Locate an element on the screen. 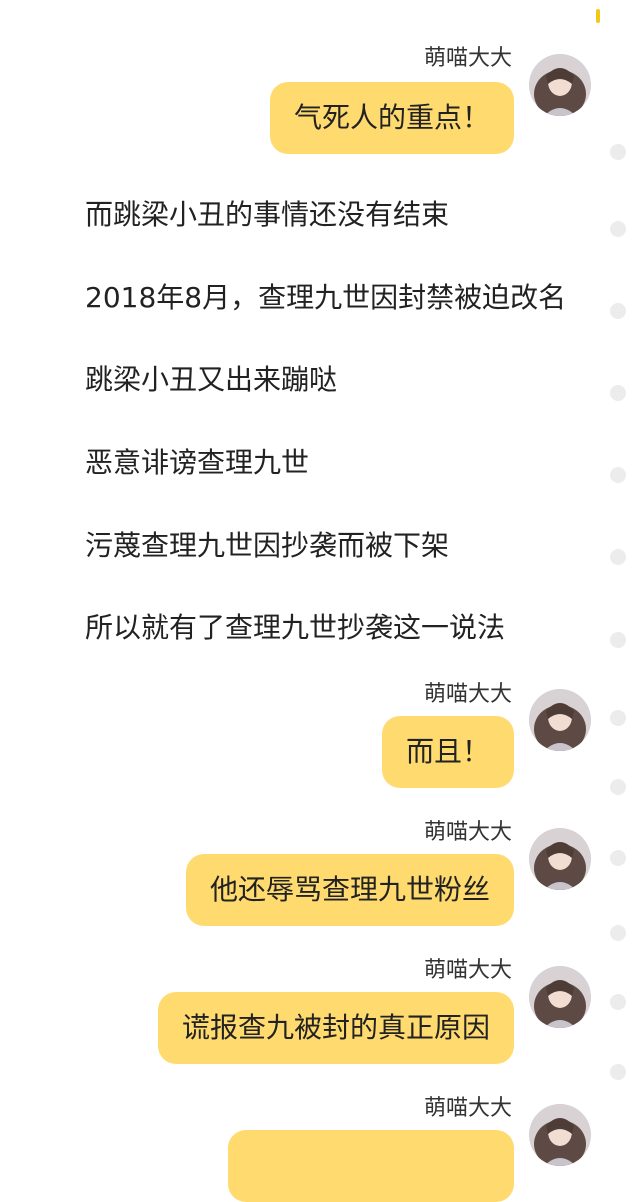 Image resolution: width=640 pixels, height=1202 pixels. narration-line: 污蔑查理九世因抄袭而被下架 is located at coordinates (267, 545).